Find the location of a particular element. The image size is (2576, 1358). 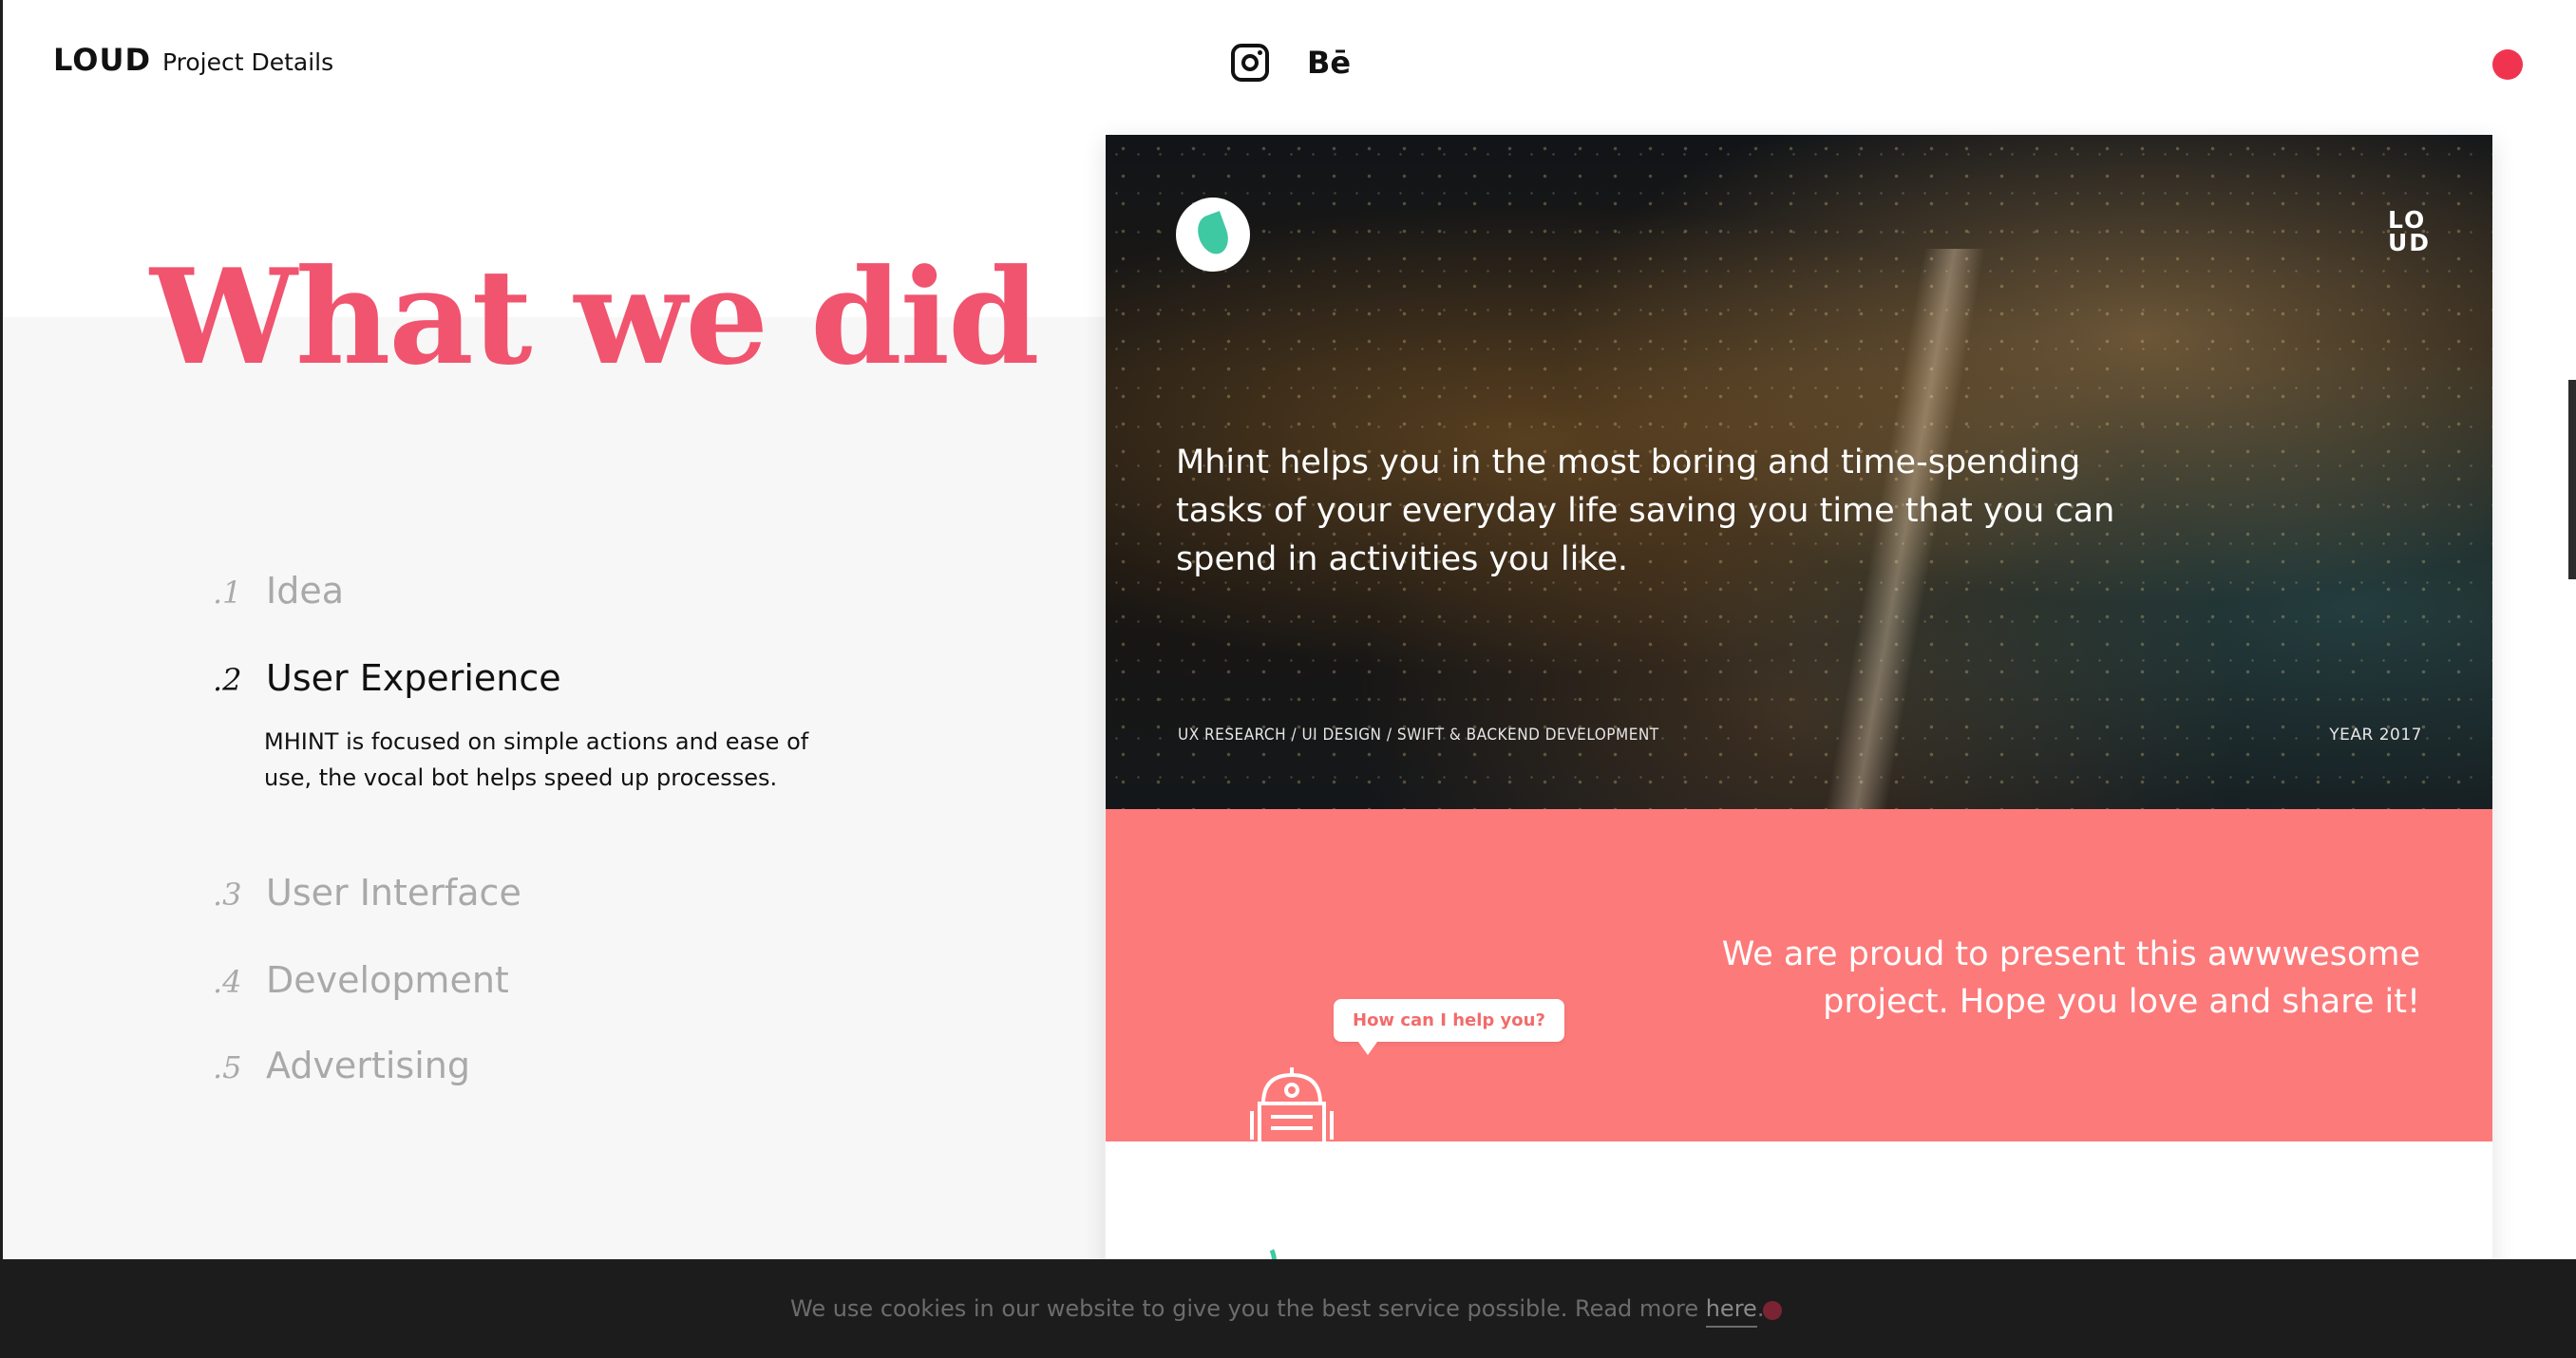

behance-icon: Bē is located at coordinates (1329, 62).